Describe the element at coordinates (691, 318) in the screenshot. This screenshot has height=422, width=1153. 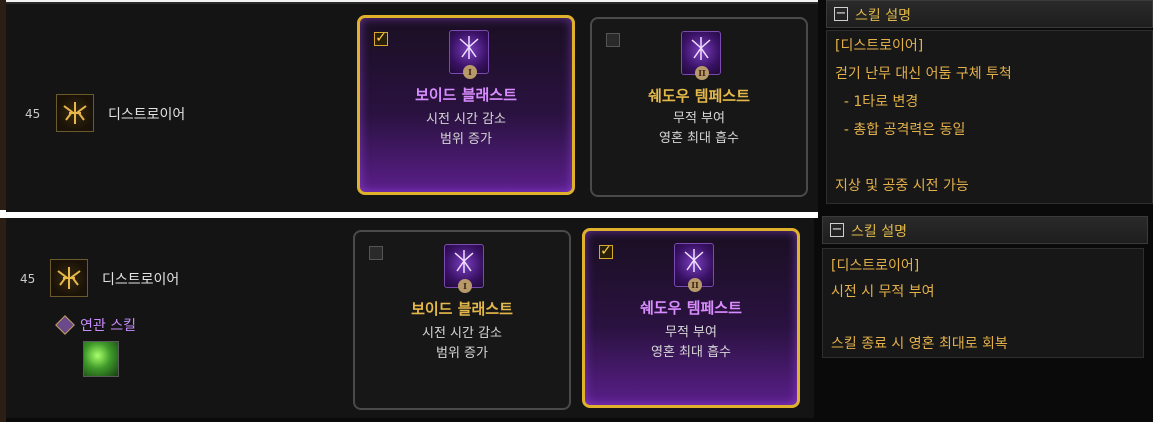
I see `option-card-shadow-tempest: ✓ II 쉐도우 템페스트 무적 부여 영혼 최대 흡수` at that location.